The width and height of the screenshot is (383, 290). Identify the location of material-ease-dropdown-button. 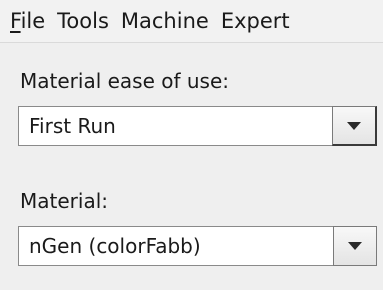
(354, 126).